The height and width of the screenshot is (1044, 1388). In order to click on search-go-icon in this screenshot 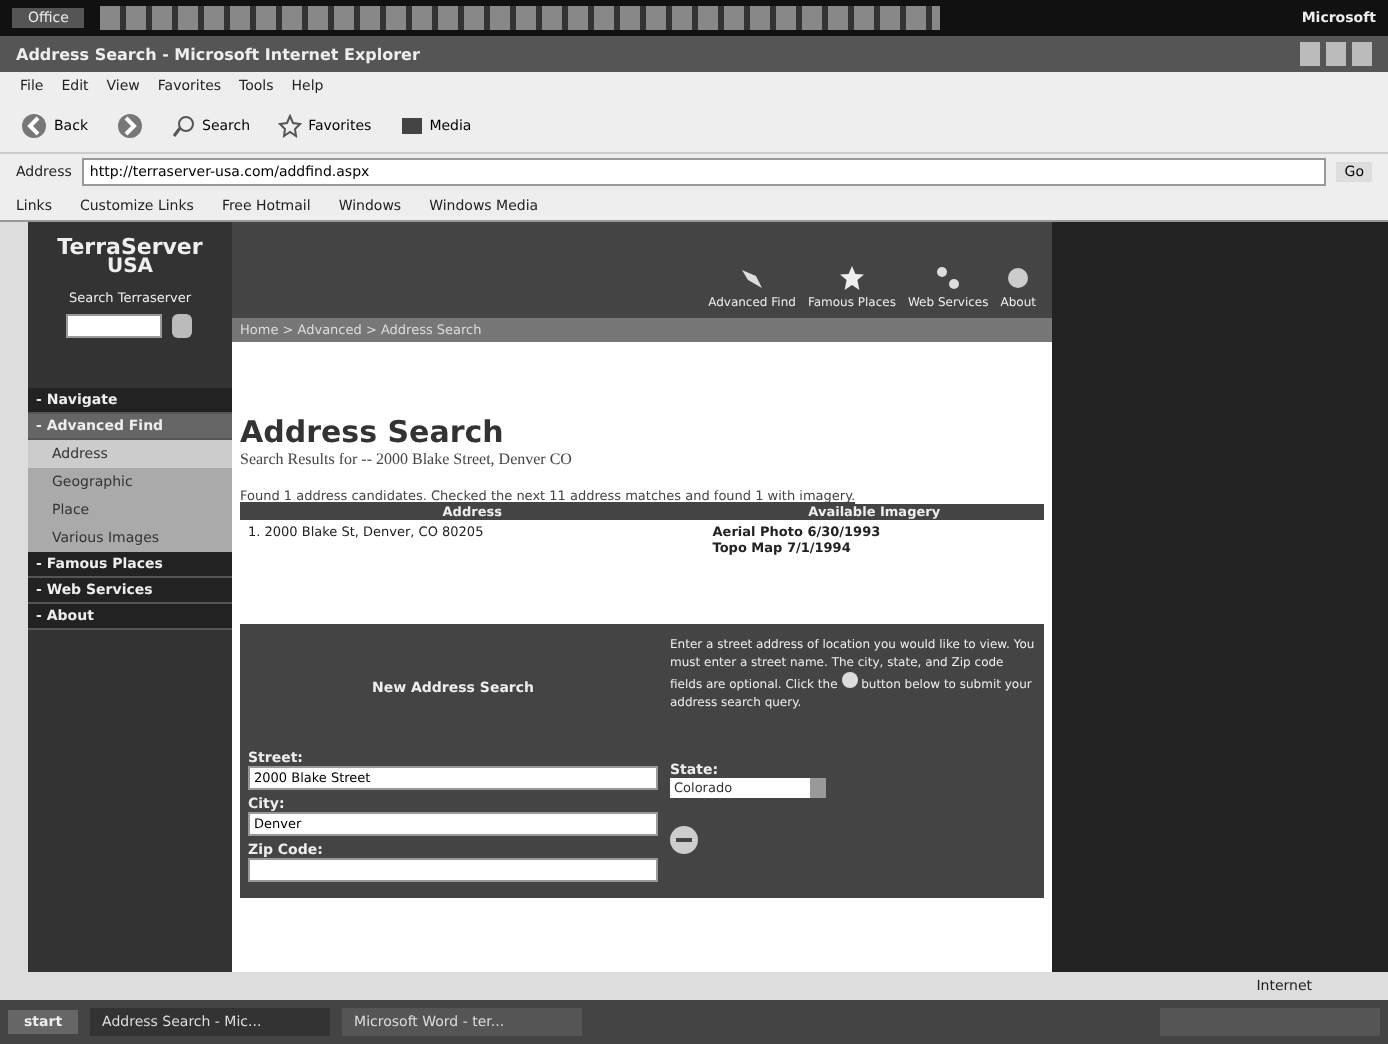, I will do `click(182, 326)`.